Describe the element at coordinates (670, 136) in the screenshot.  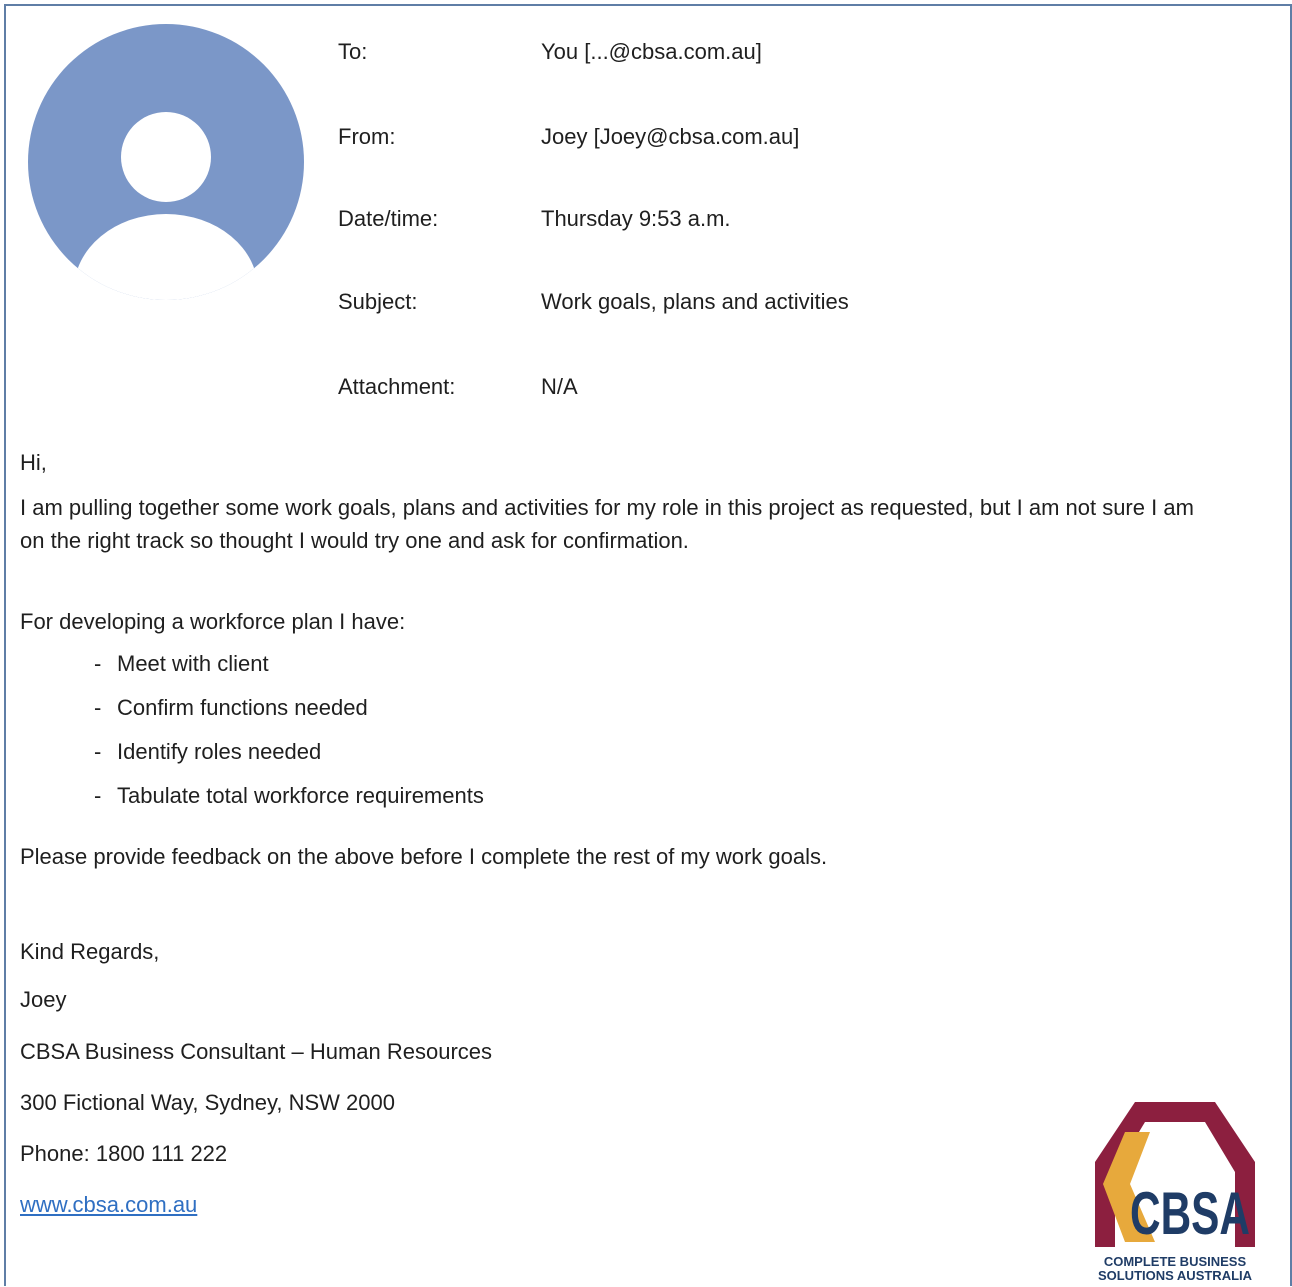
I see `from-value: Joey [Joey@cbsa.com.au]` at that location.